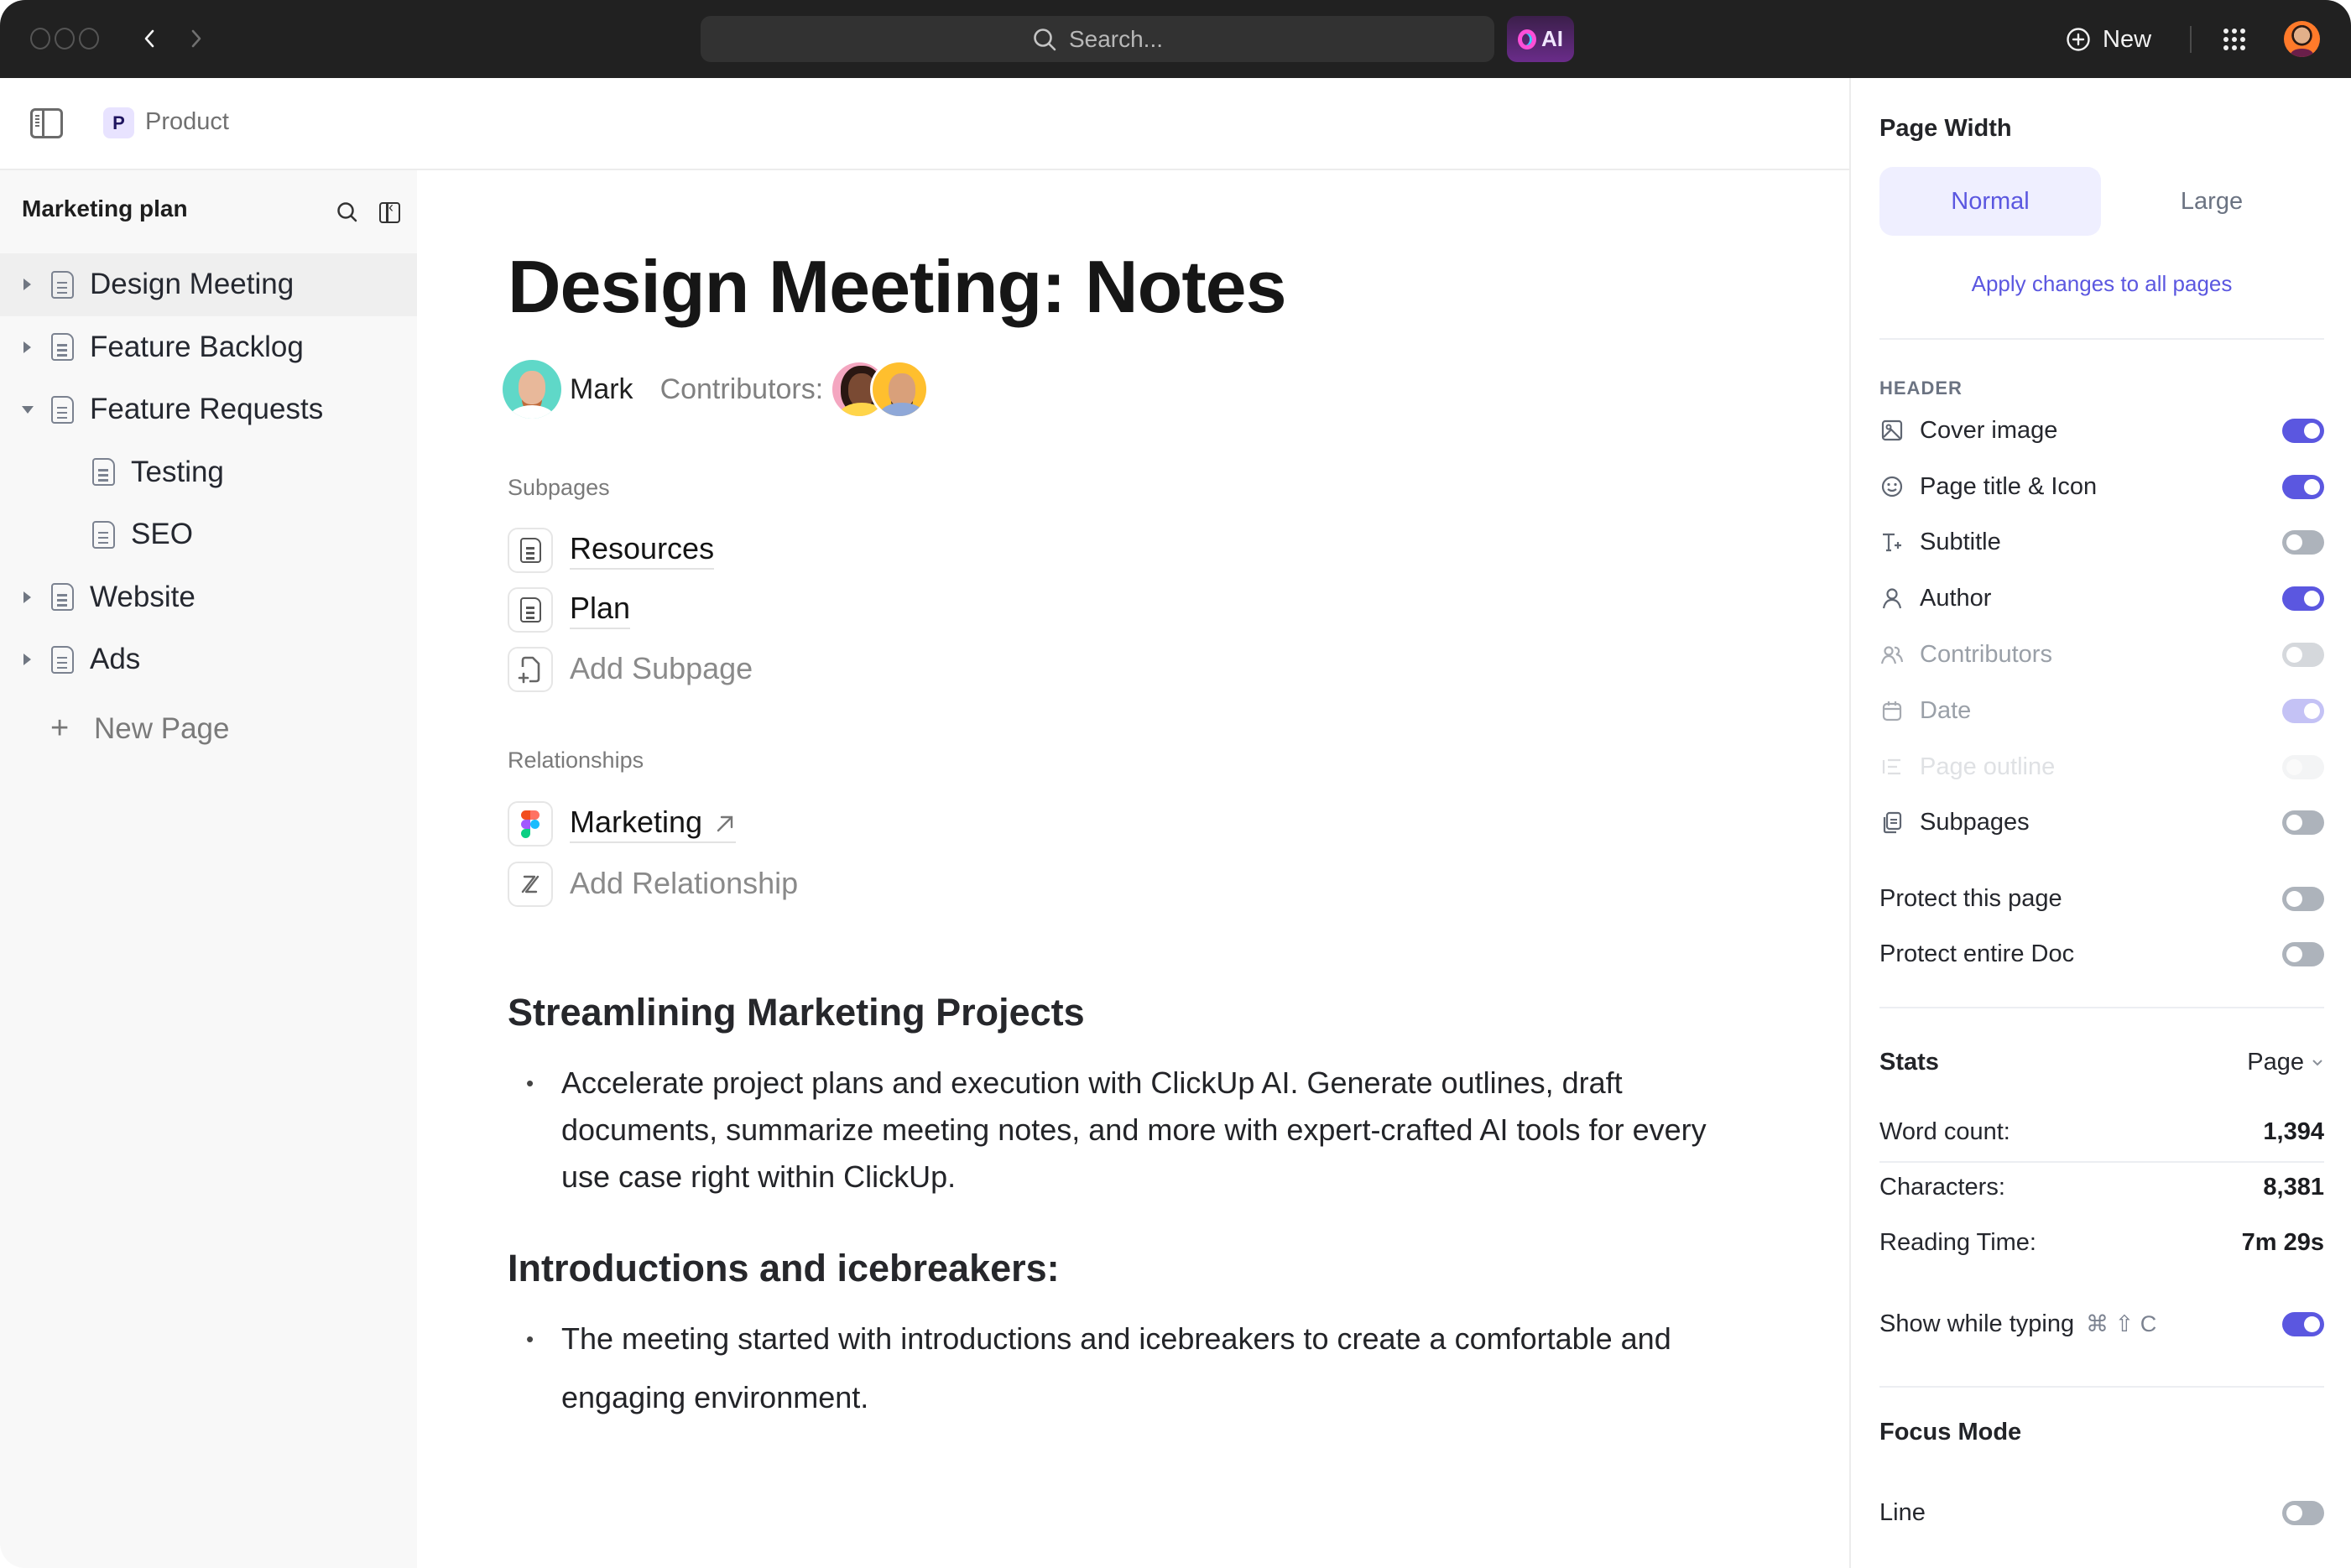  I want to click on sidebar-item: Ads, so click(208, 659).